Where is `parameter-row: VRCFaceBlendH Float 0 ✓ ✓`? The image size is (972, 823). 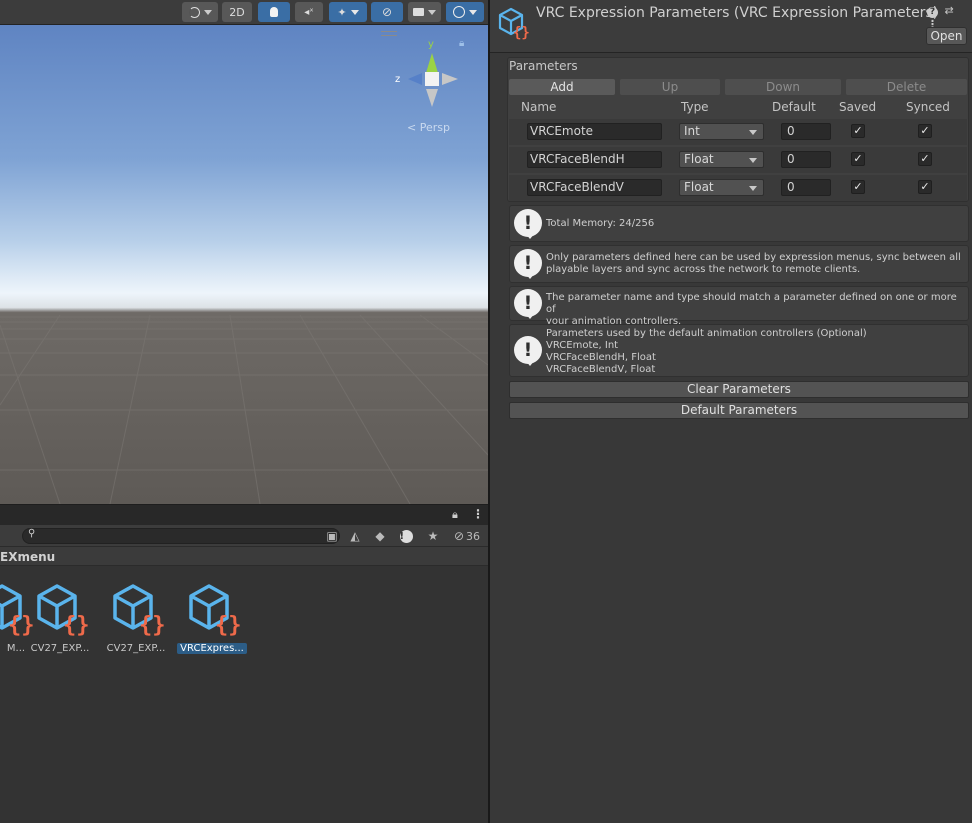
parameter-row: VRCFaceBlendH Float 0 ✓ ✓ is located at coordinates (738, 160).